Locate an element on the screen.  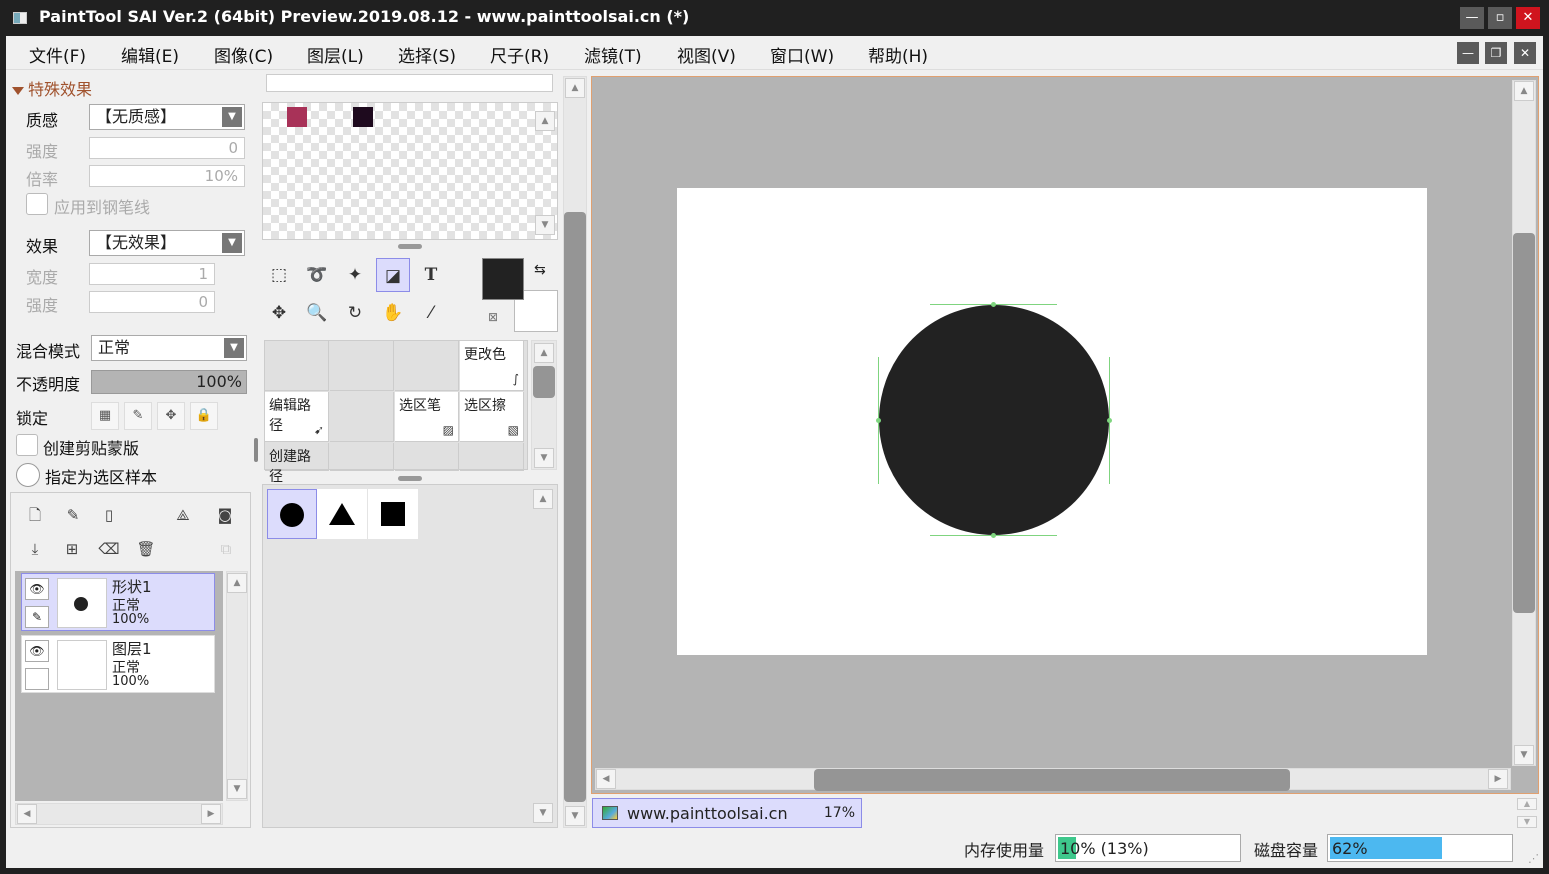
menu-layer: 图层(L) is located at coordinates (335, 54).